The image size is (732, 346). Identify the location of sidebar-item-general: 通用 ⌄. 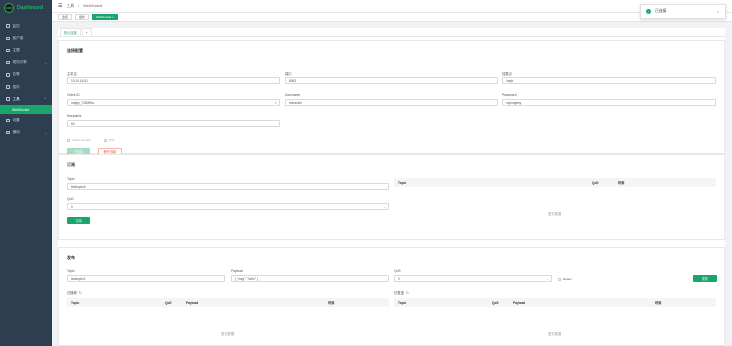
(26, 133).